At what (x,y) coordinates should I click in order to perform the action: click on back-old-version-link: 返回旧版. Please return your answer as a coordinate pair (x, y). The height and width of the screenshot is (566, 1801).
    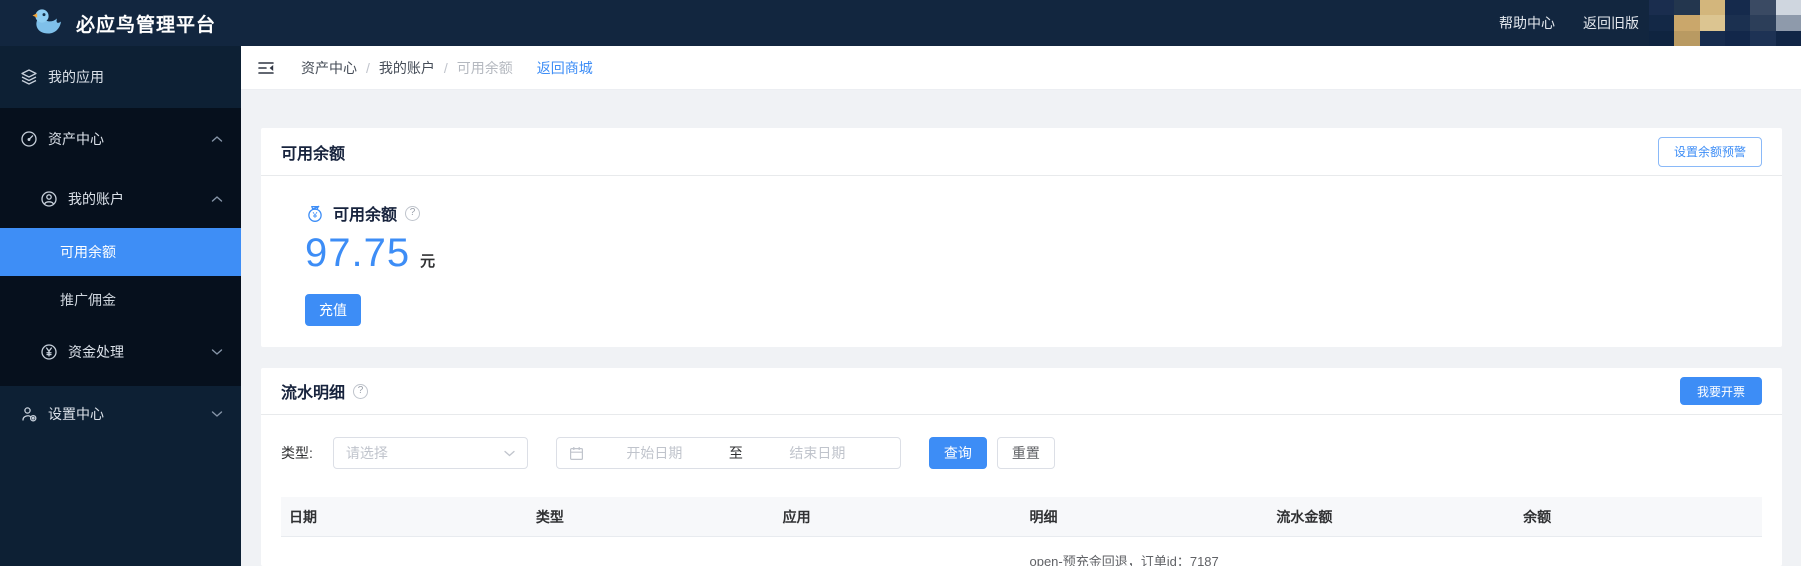
    Looking at the image, I should click on (1611, 23).